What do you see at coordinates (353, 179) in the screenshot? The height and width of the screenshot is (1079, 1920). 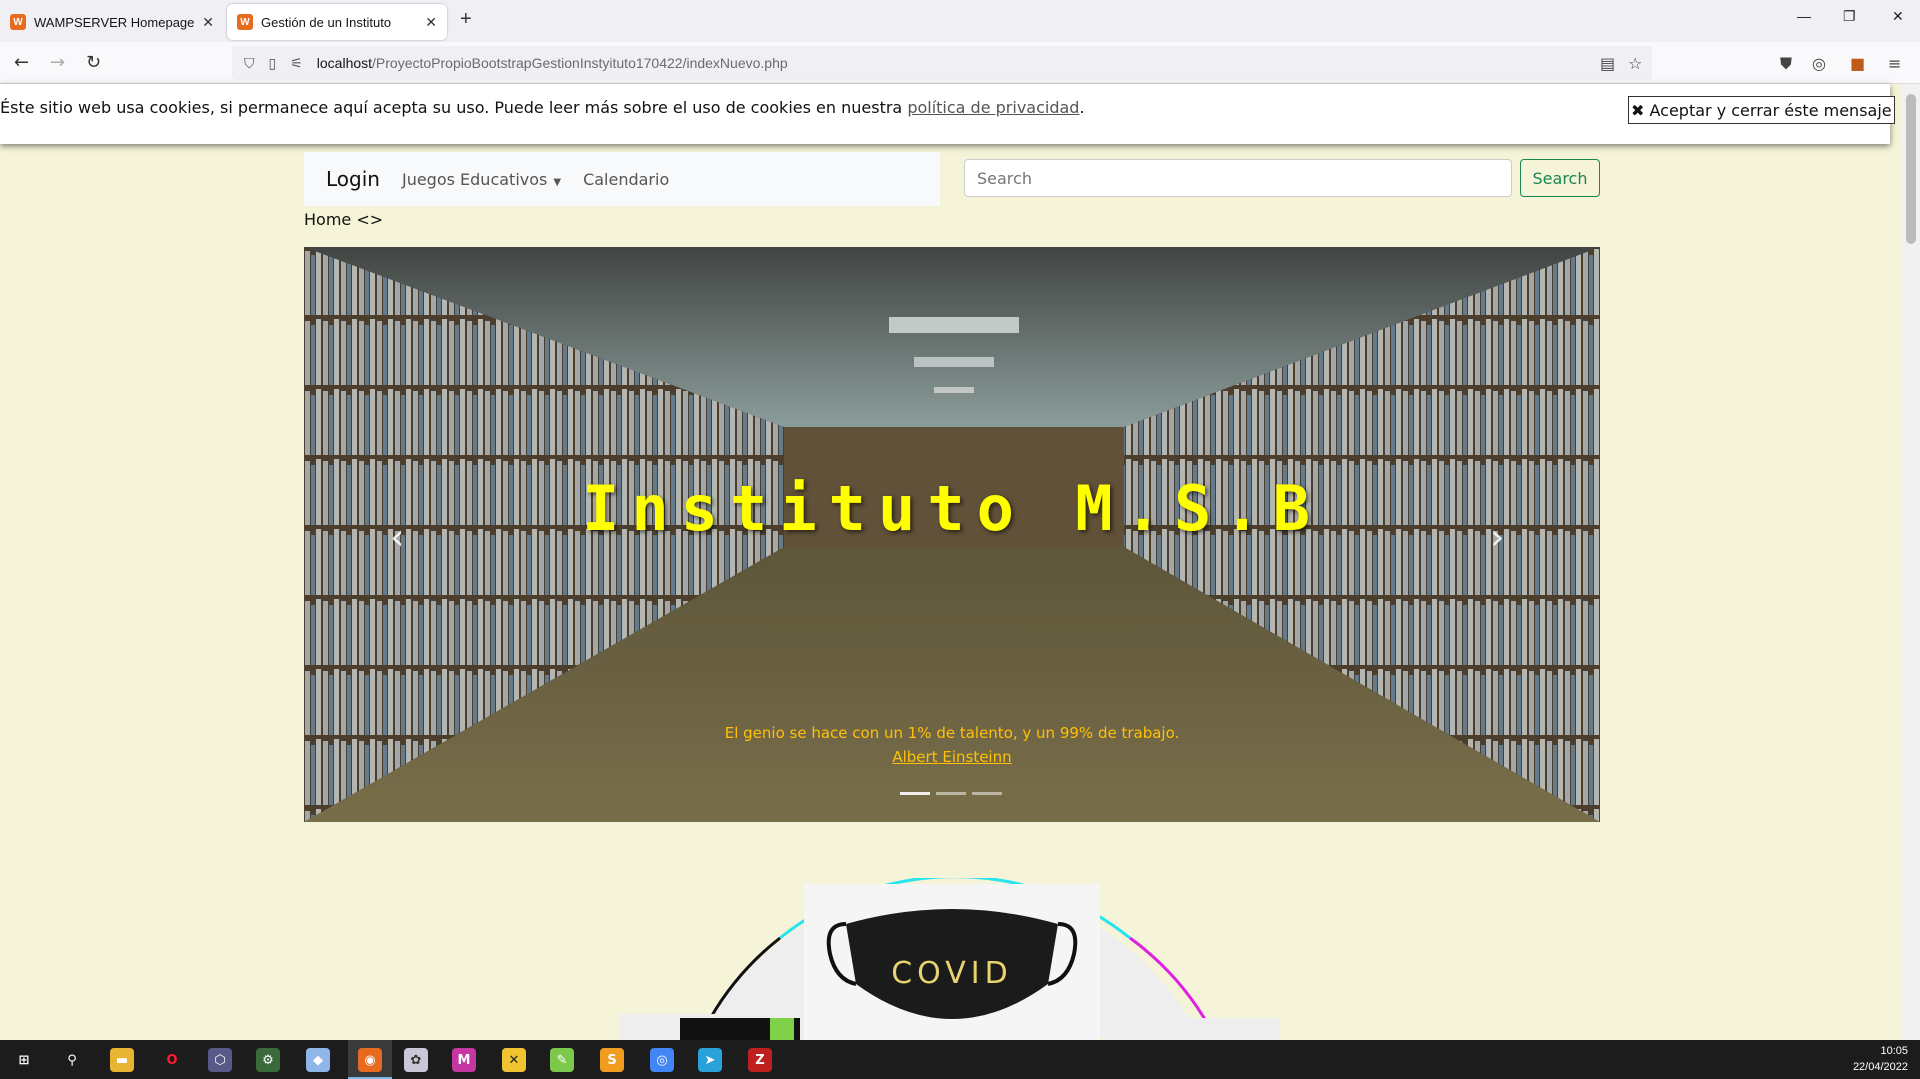 I see `login-link: Login` at bounding box center [353, 179].